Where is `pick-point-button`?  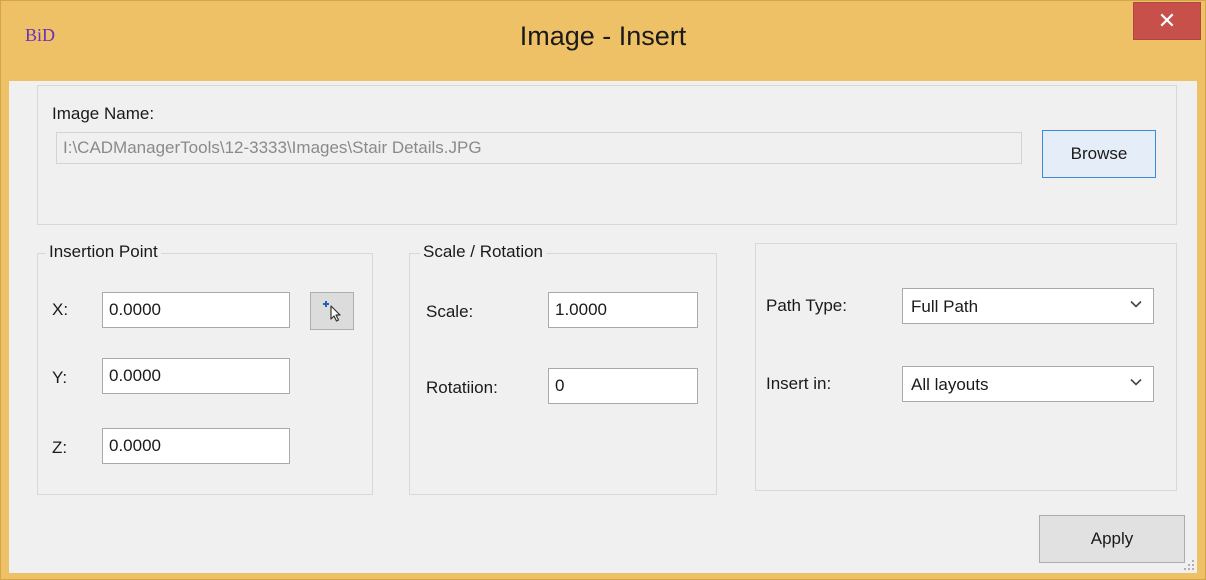 pick-point-button is located at coordinates (332, 311).